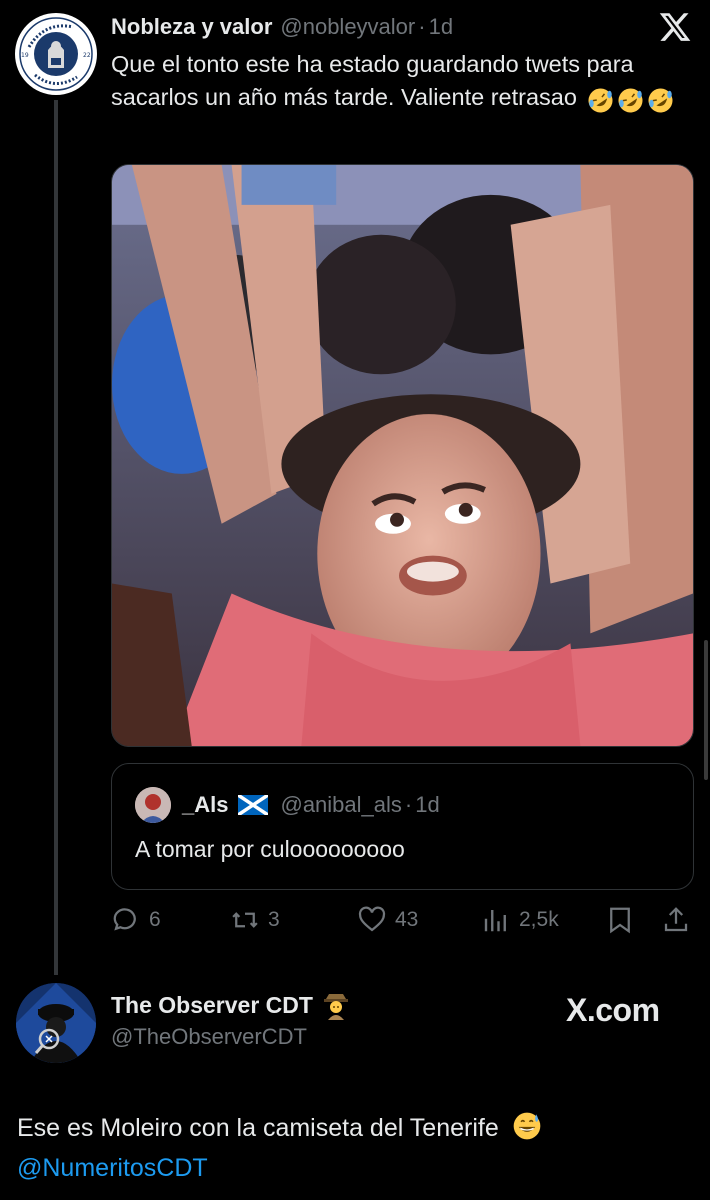 The image size is (710, 1200). I want to click on author-handle: @nobleyvalor, so click(347, 27).